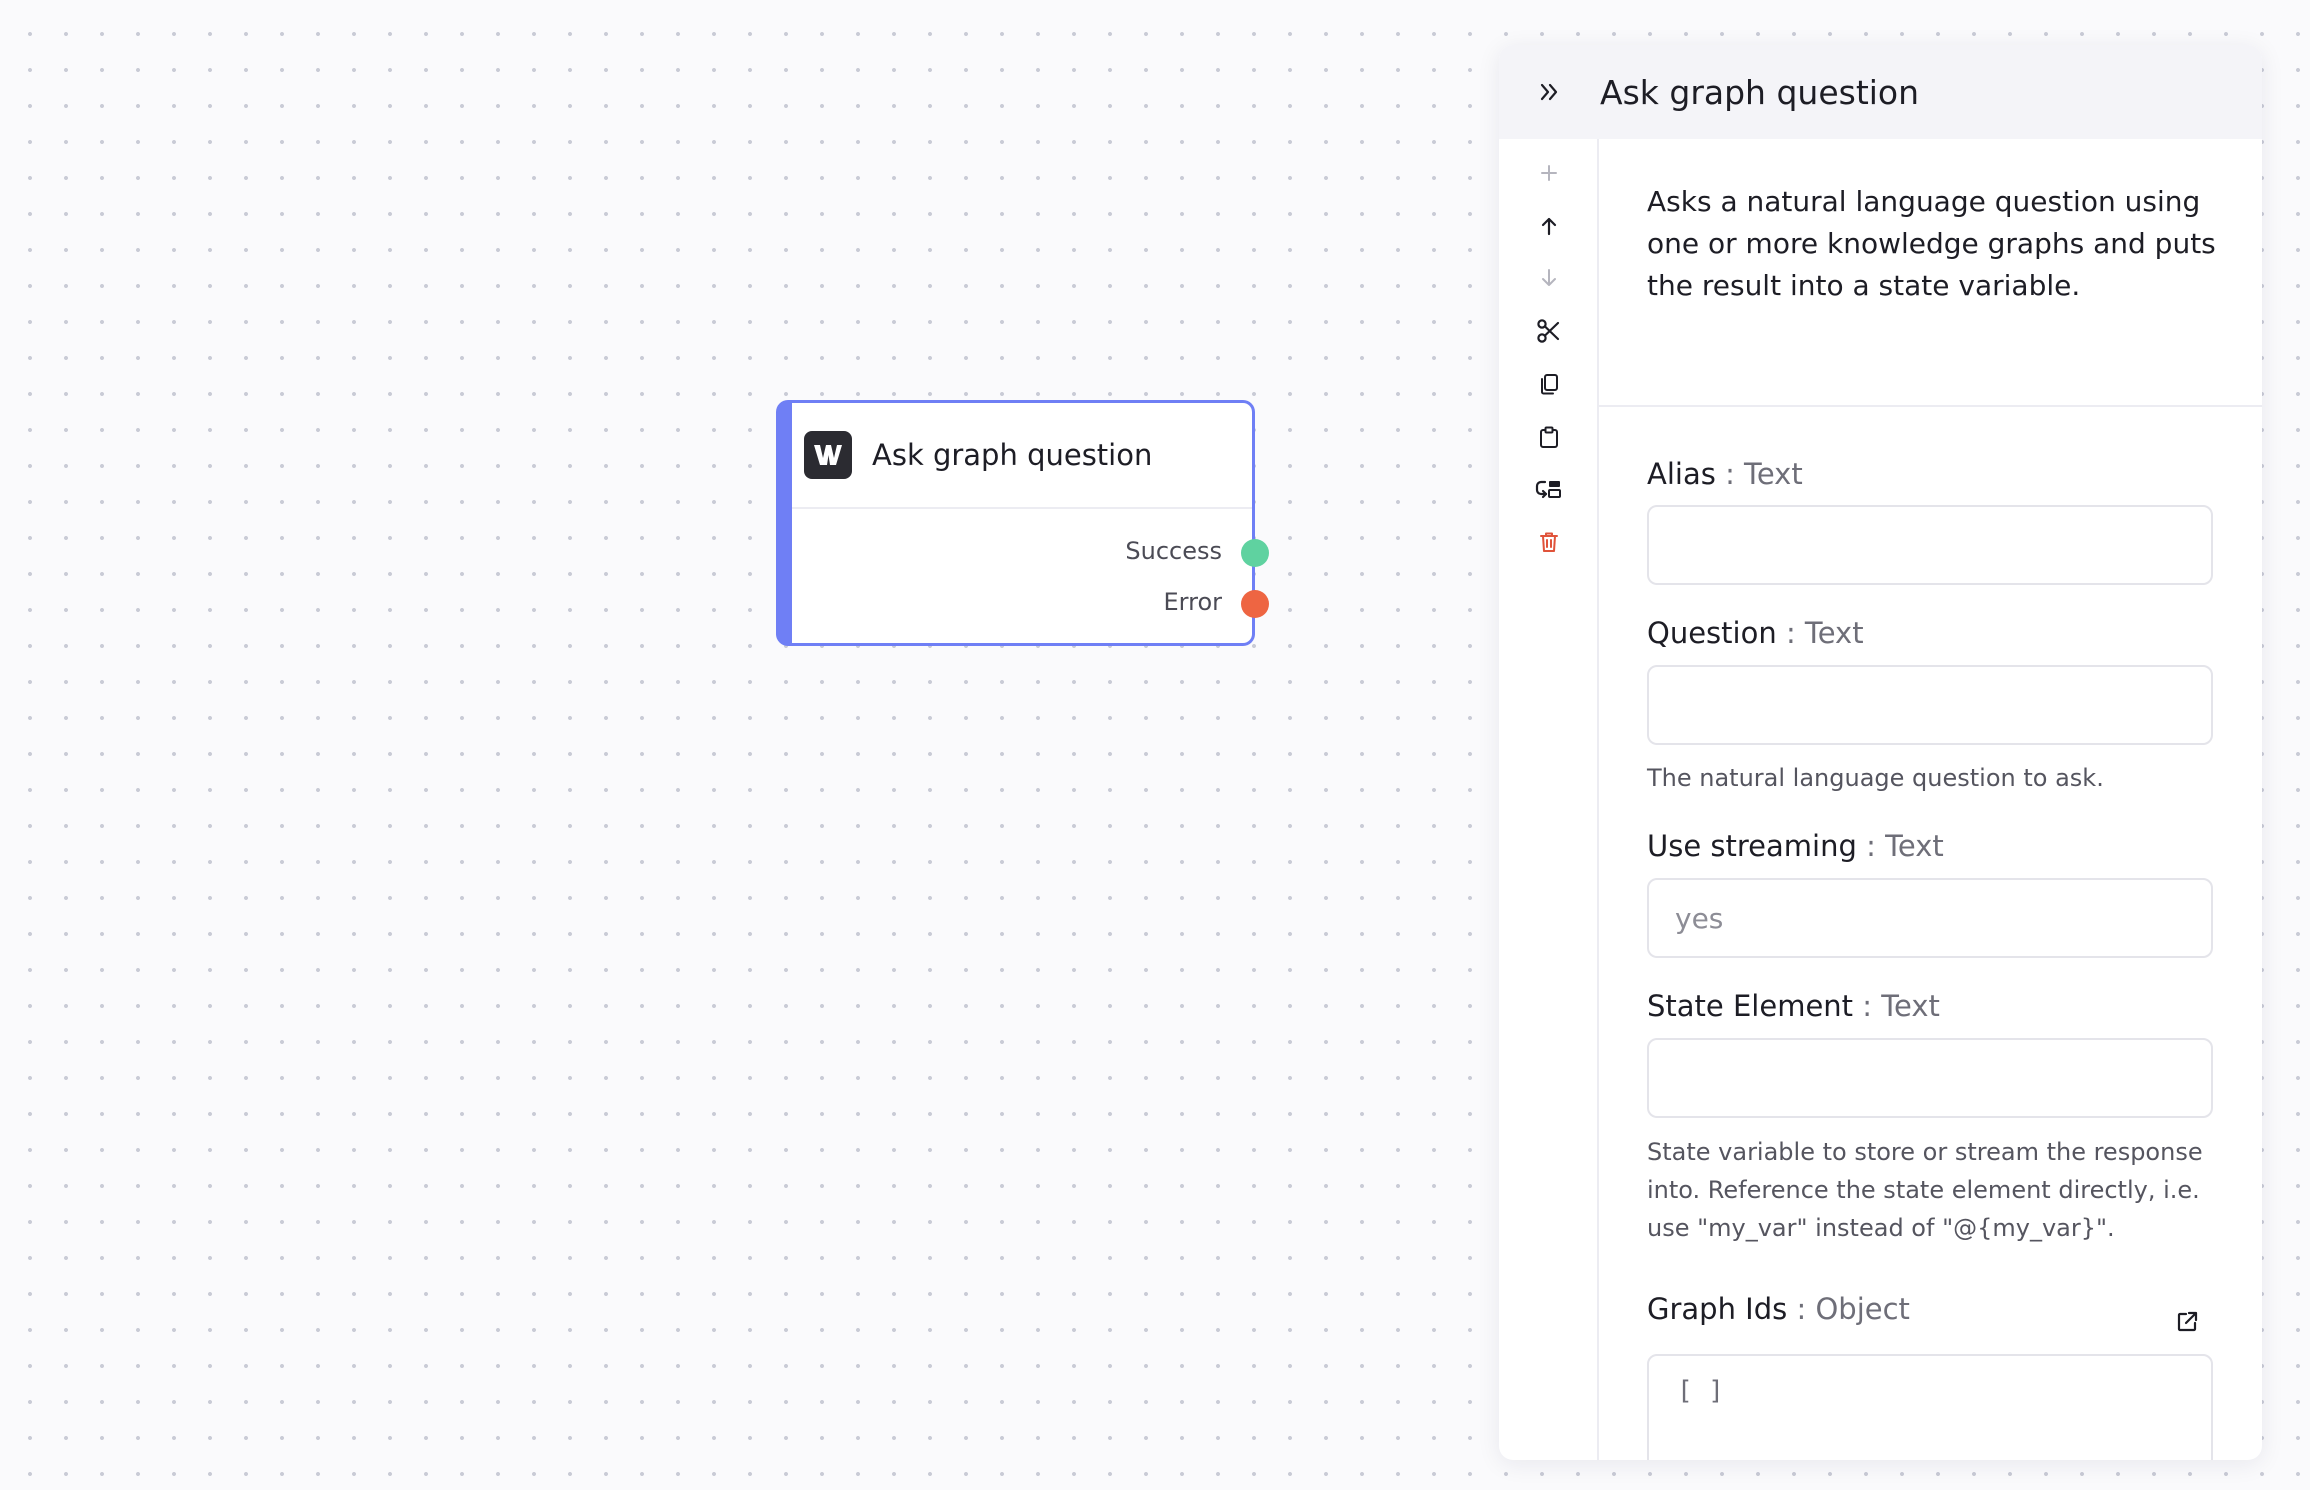  I want to click on open-external-icon, so click(2187, 1321).